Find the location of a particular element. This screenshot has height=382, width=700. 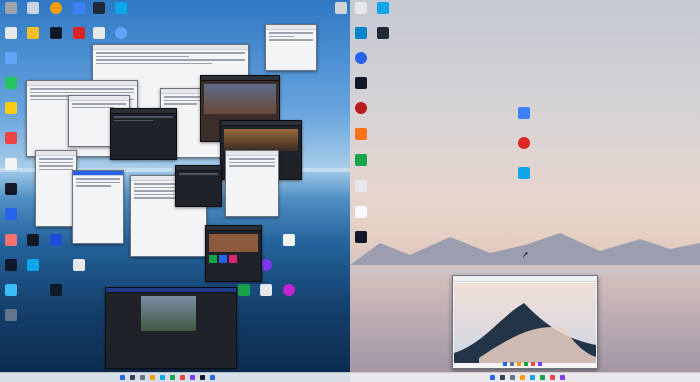

preview-window is located at coordinates (525, 322).